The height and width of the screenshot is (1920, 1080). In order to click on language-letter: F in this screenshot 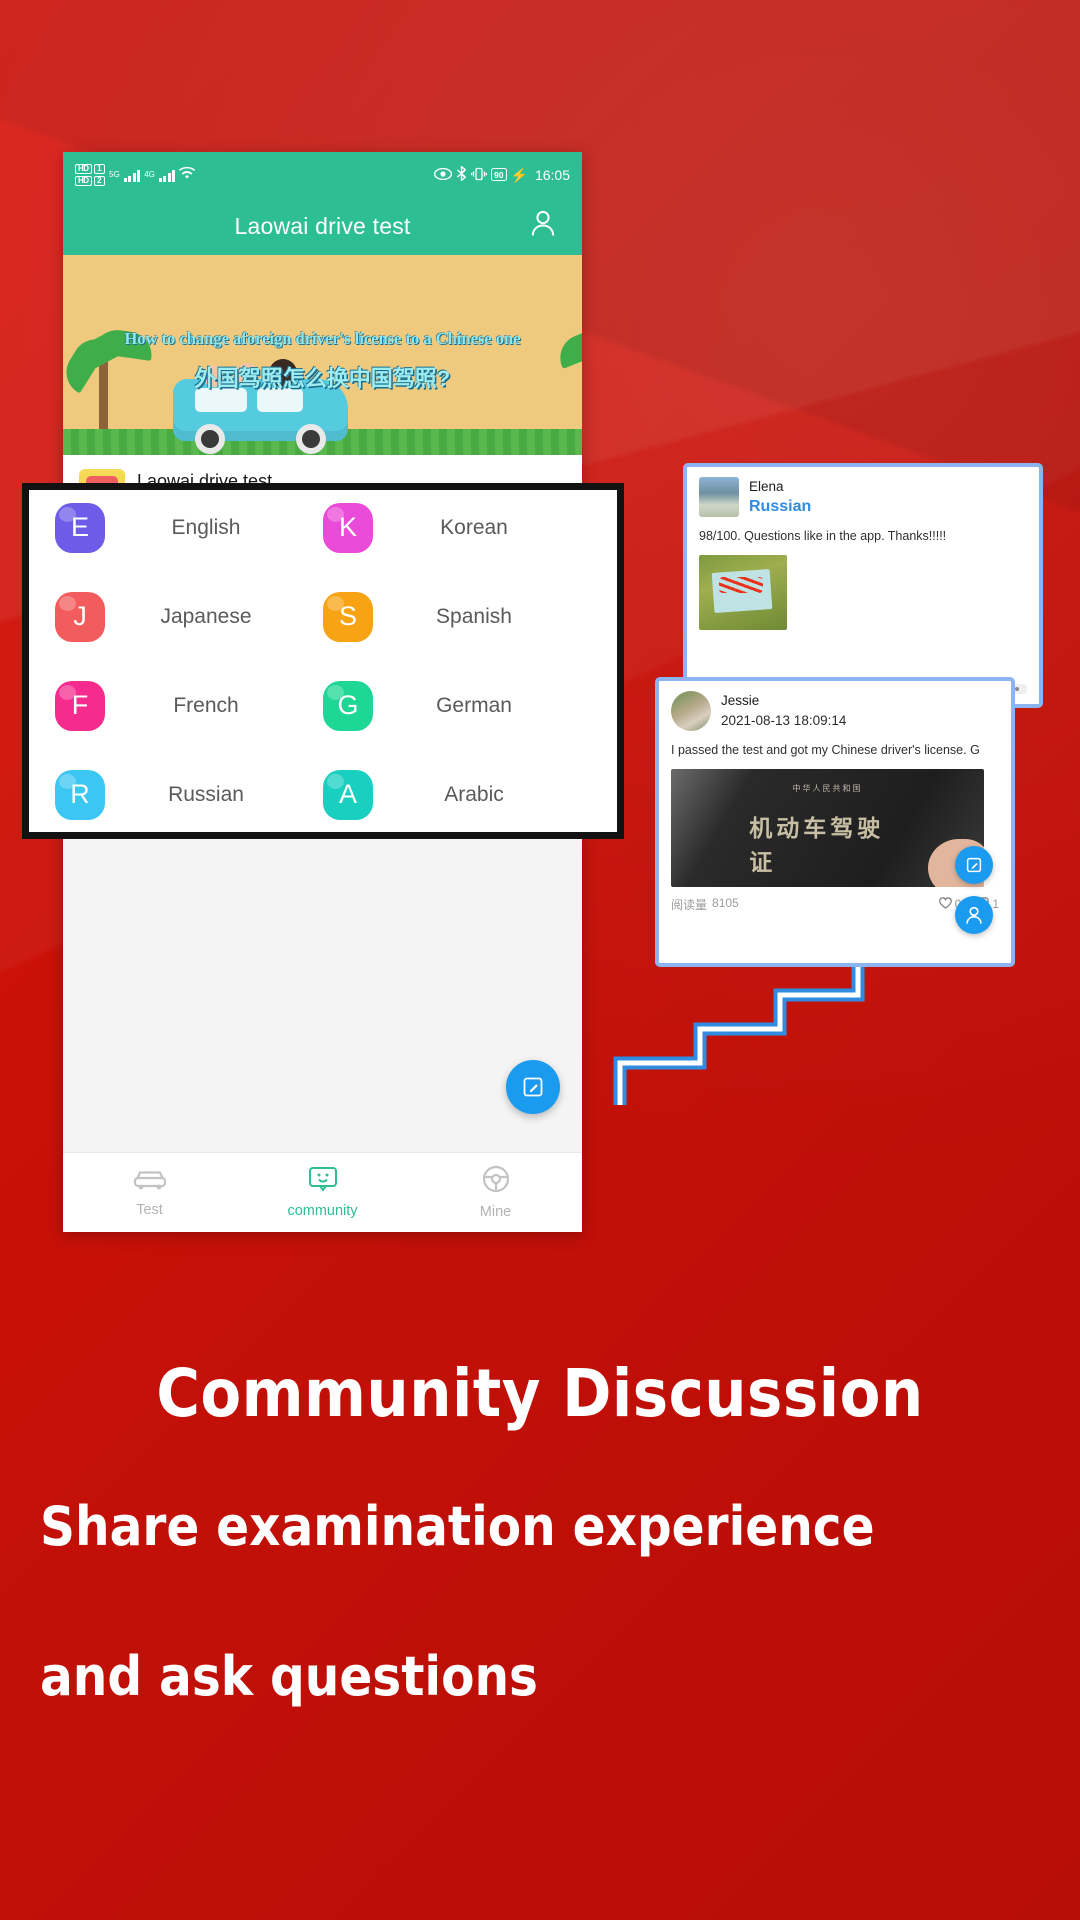, I will do `click(80, 705)`.